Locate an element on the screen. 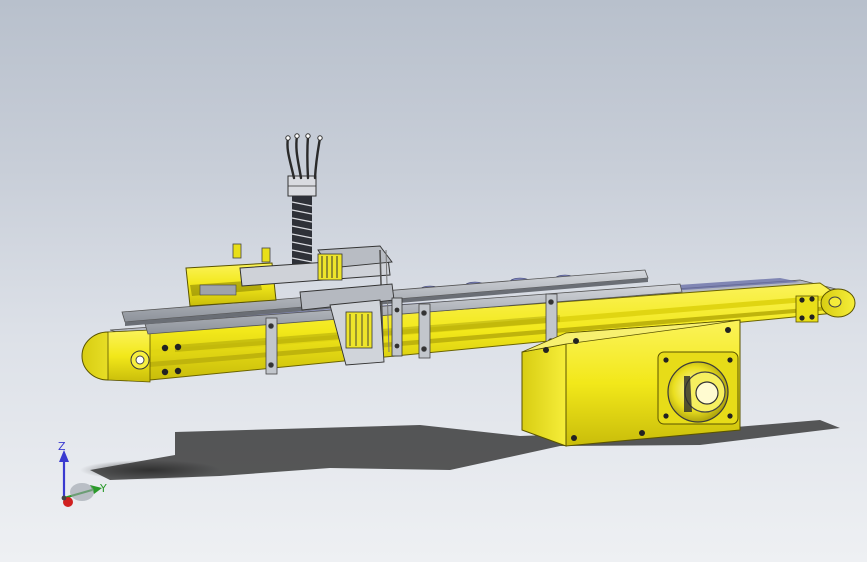 The image size is (867, 562). z-axis-label: Z is located at coordinates (62, 446).